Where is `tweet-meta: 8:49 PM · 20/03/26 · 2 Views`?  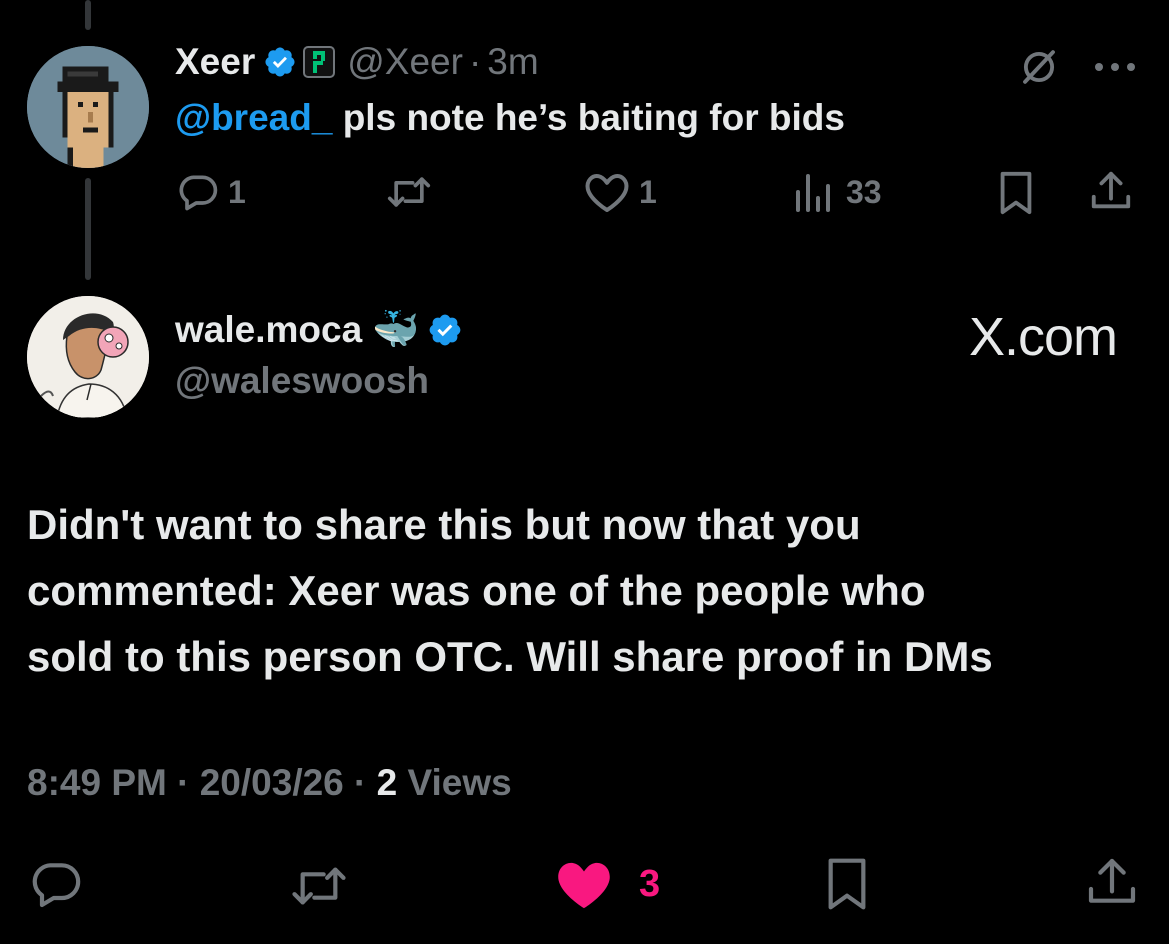
tweet-meta: 8:49 PM · 20/03/26 · 2 Views is located at coordinates (269, 783).